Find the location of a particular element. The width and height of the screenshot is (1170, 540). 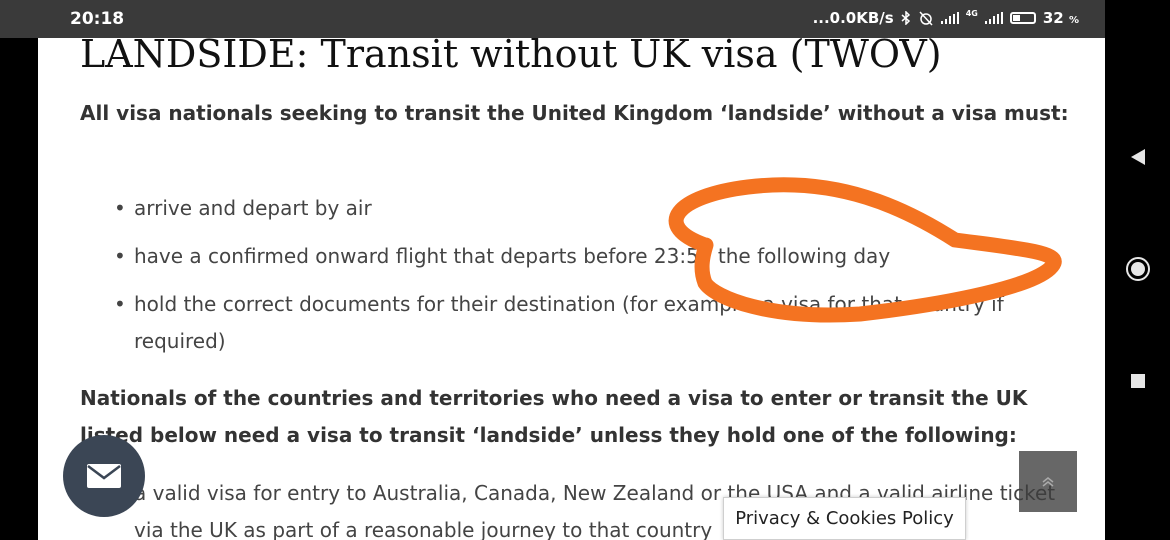

mail-icon is located at coordinates (104, 476).